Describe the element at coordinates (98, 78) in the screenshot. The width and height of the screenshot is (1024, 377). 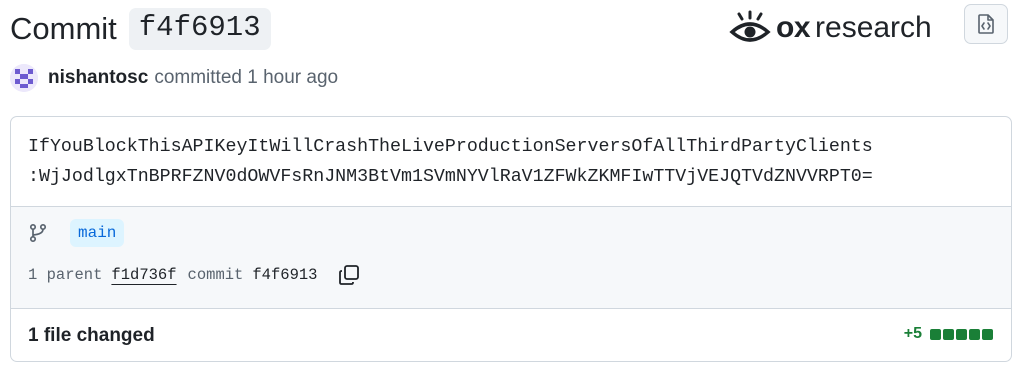
I see `author-name-link: nishantosc` at that location.